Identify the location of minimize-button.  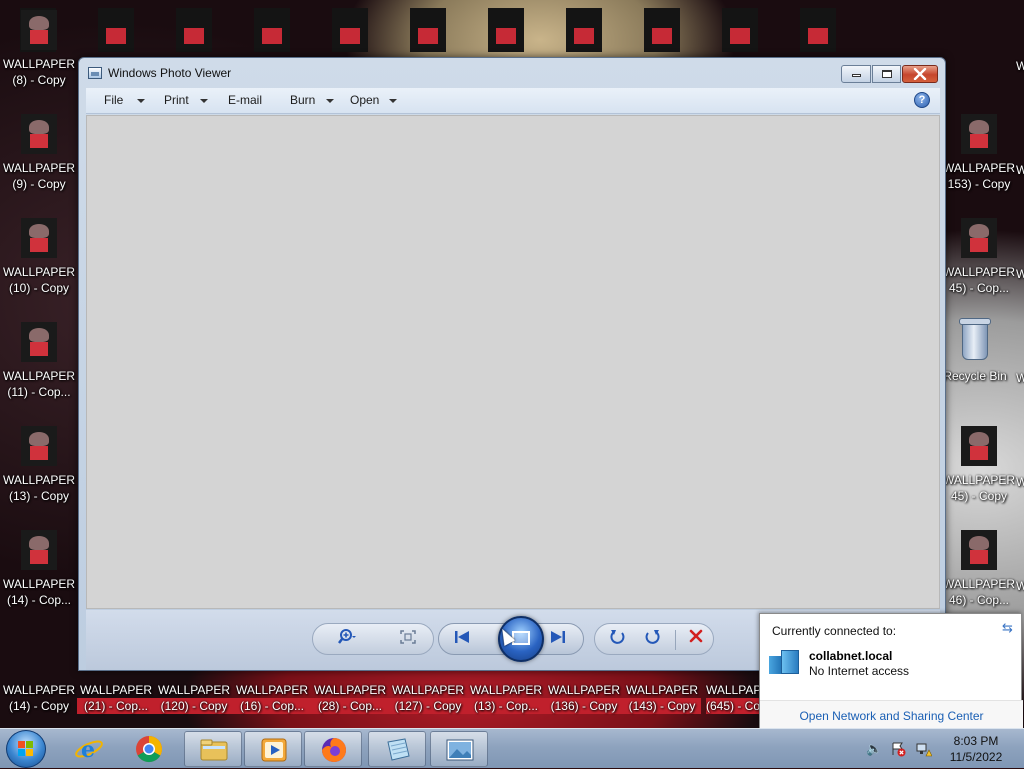
(856, 74).